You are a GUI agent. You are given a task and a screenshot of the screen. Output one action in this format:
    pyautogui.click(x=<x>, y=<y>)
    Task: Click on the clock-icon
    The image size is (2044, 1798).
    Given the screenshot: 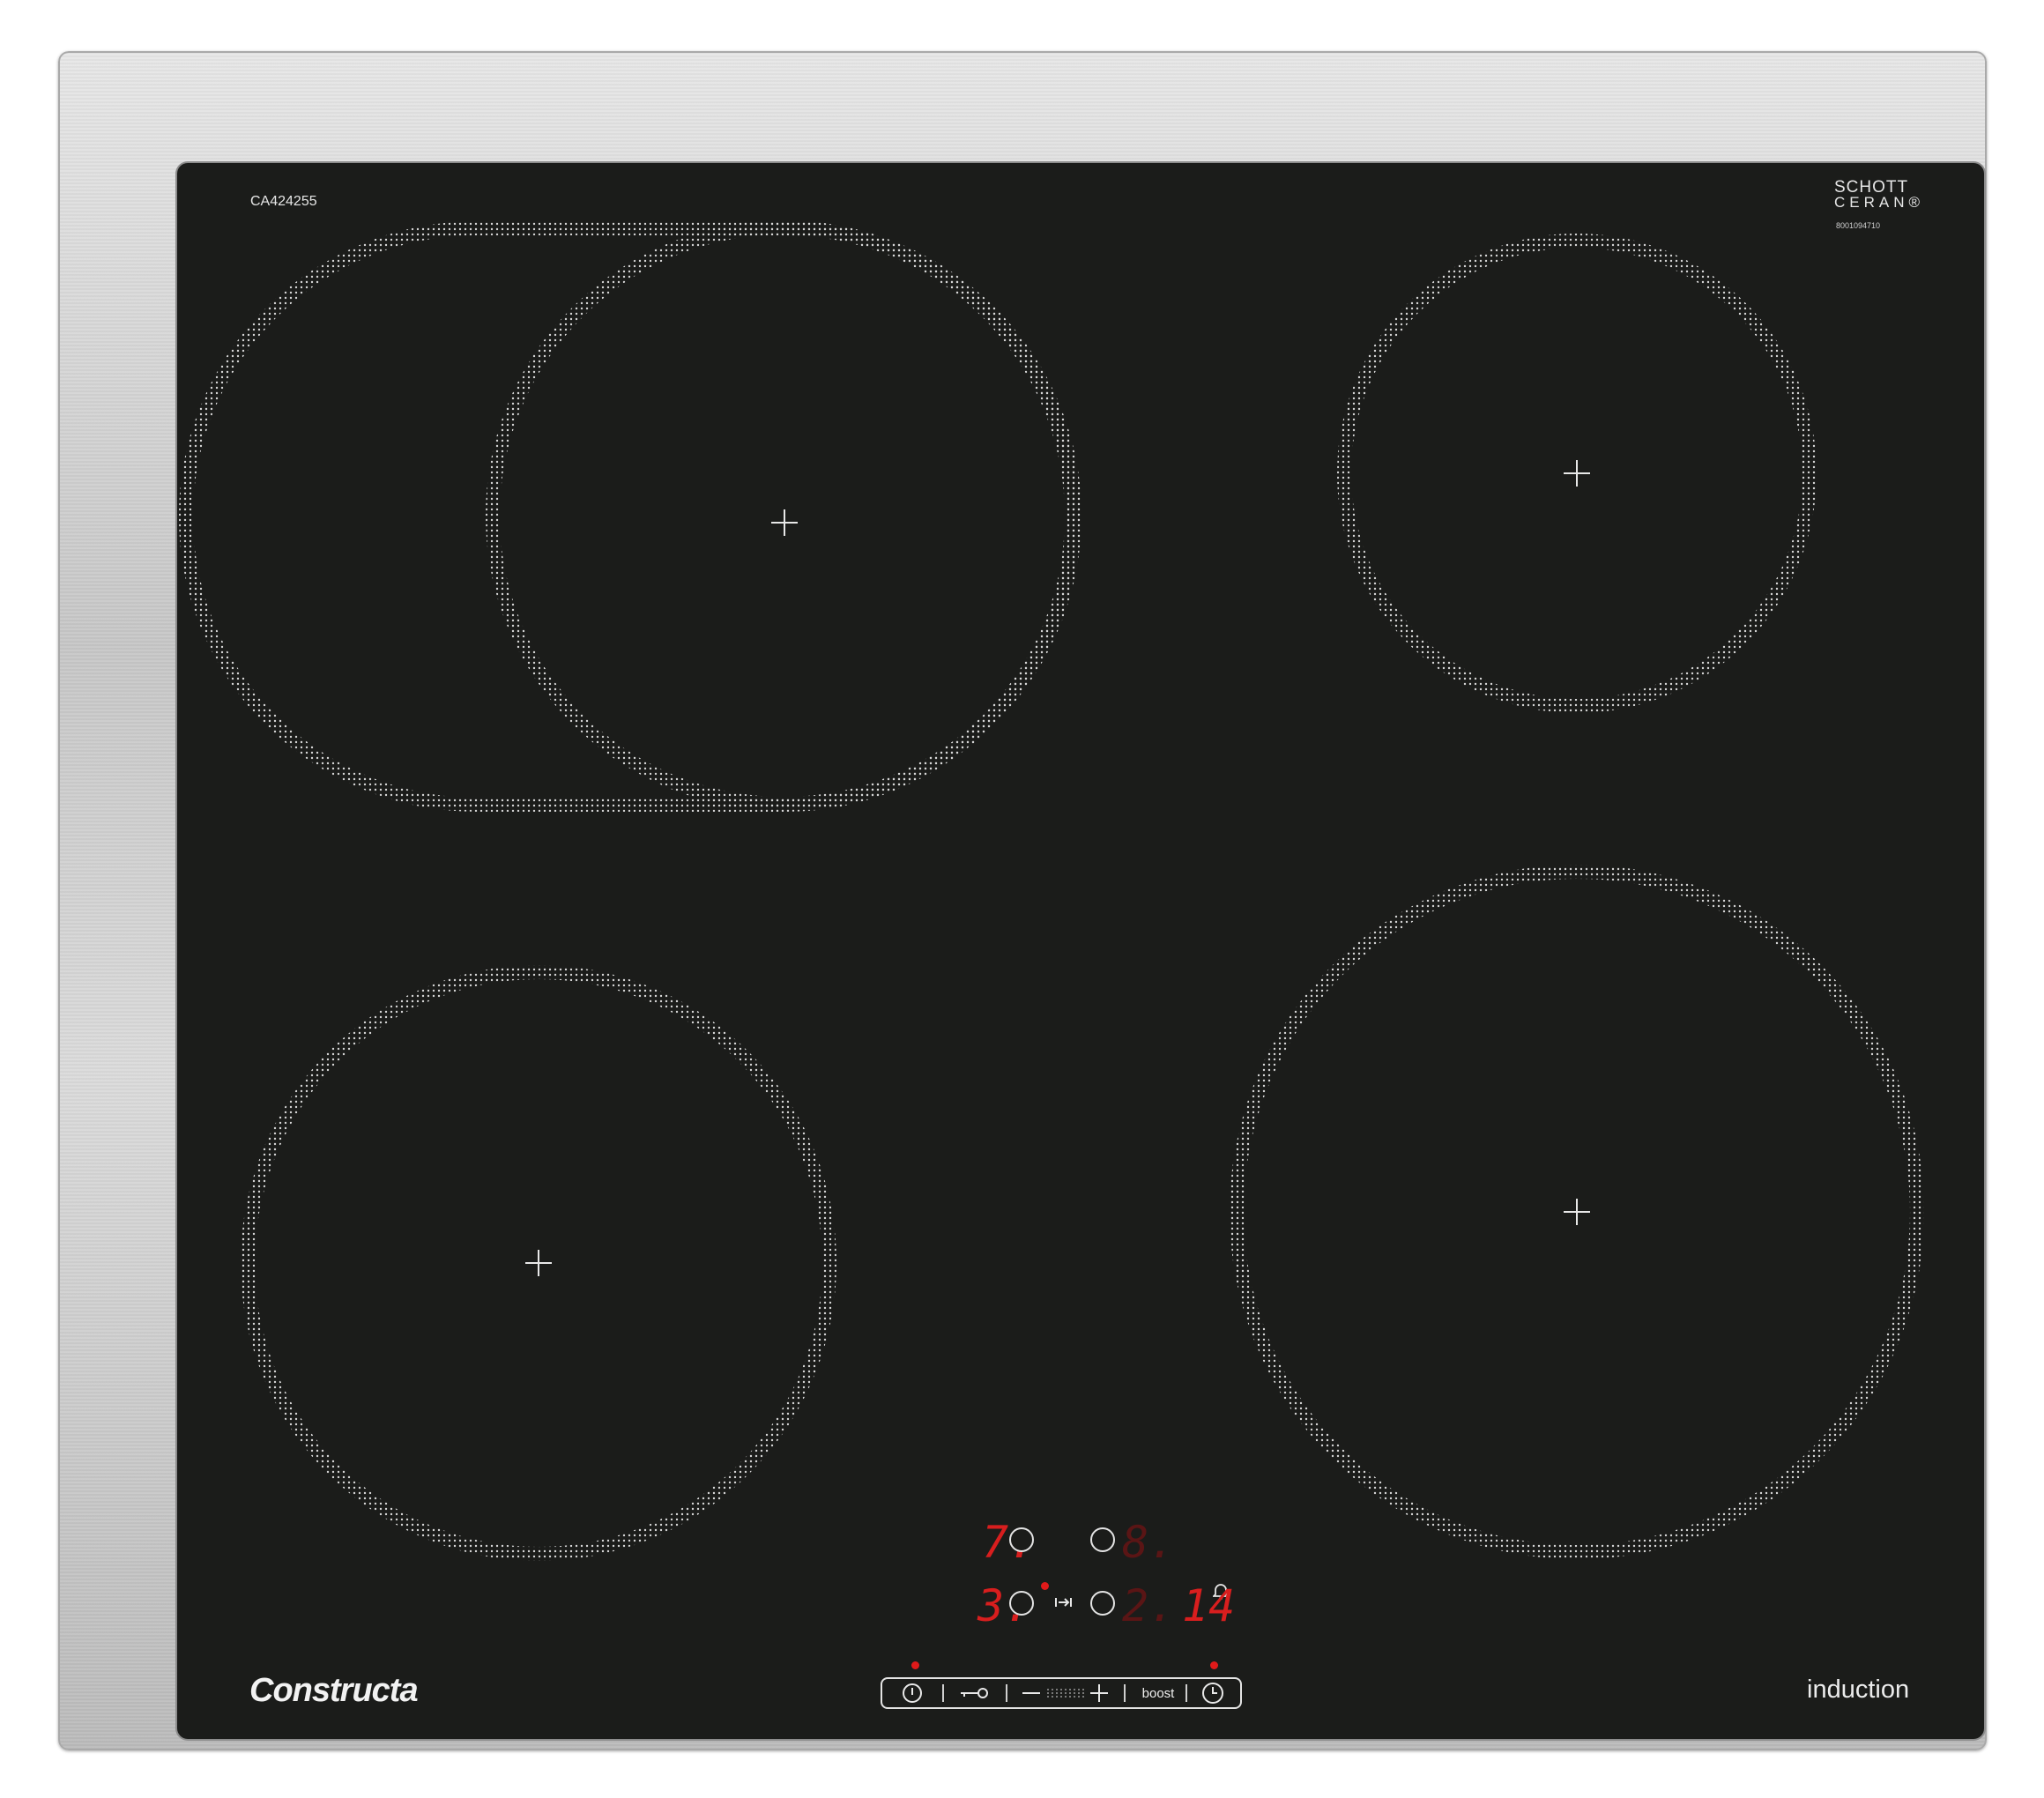 What is the action you would take?
    pyautogui.click(x=1212, y=1693)
    